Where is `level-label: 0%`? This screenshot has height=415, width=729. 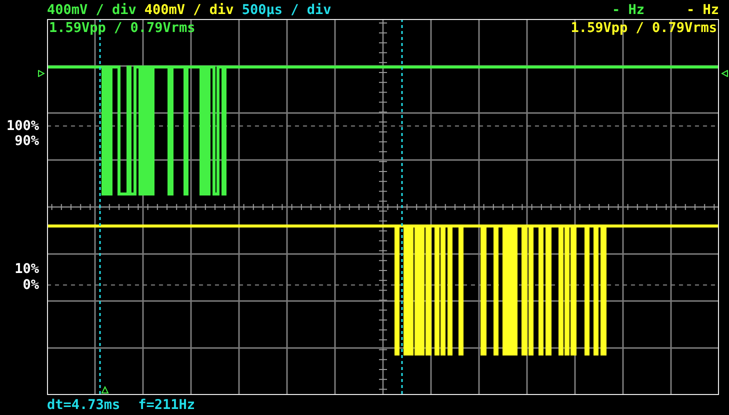 level-label: 0% is located at coordinates (30, 285).